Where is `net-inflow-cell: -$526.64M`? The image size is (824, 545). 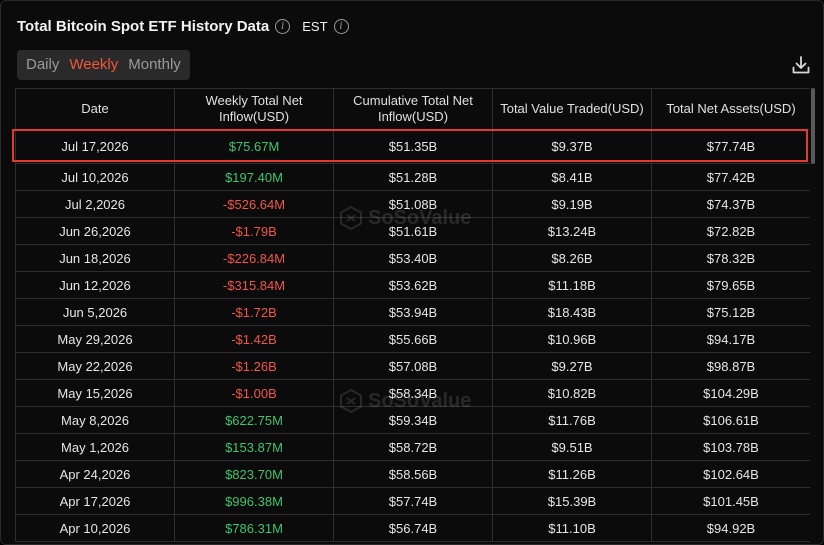
net-inflow-cell: -$526.64M is located at coordinates (254, 204).